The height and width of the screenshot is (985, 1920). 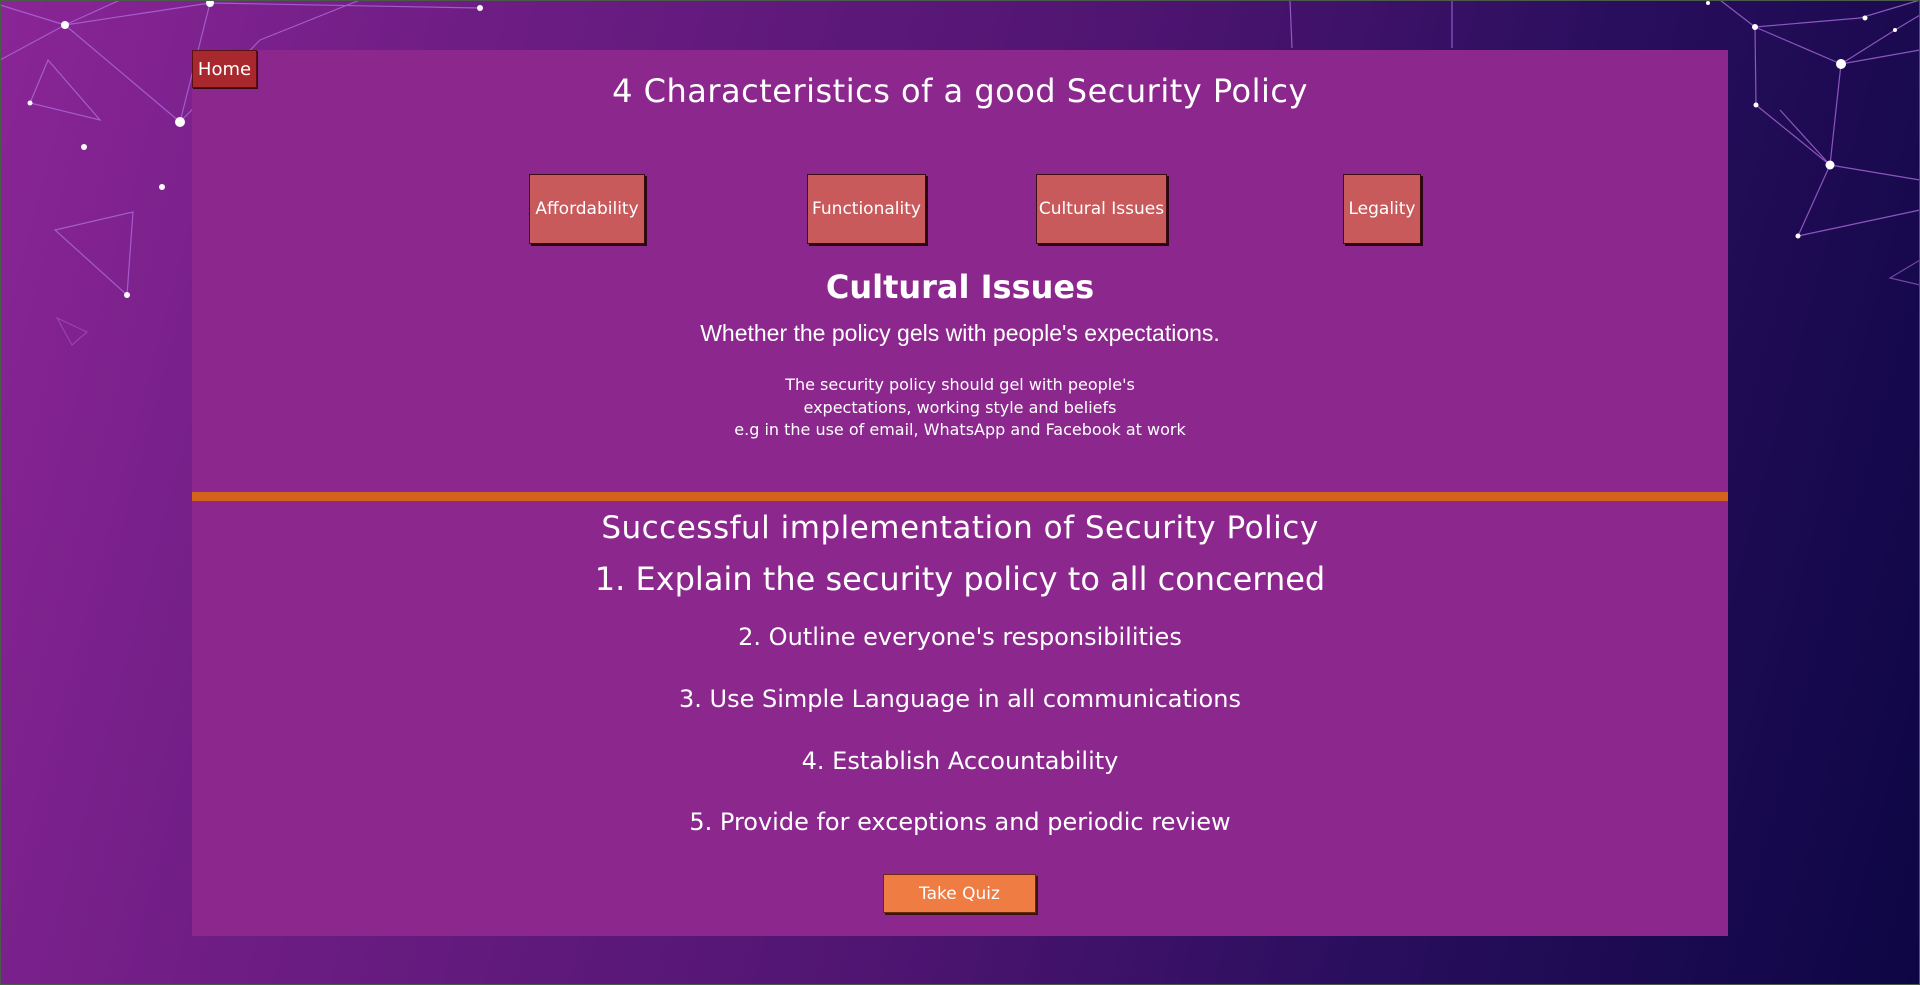 I want to click on implementation-step: 2. Outline everyone's responsibilities, so click(x=960, y=637).